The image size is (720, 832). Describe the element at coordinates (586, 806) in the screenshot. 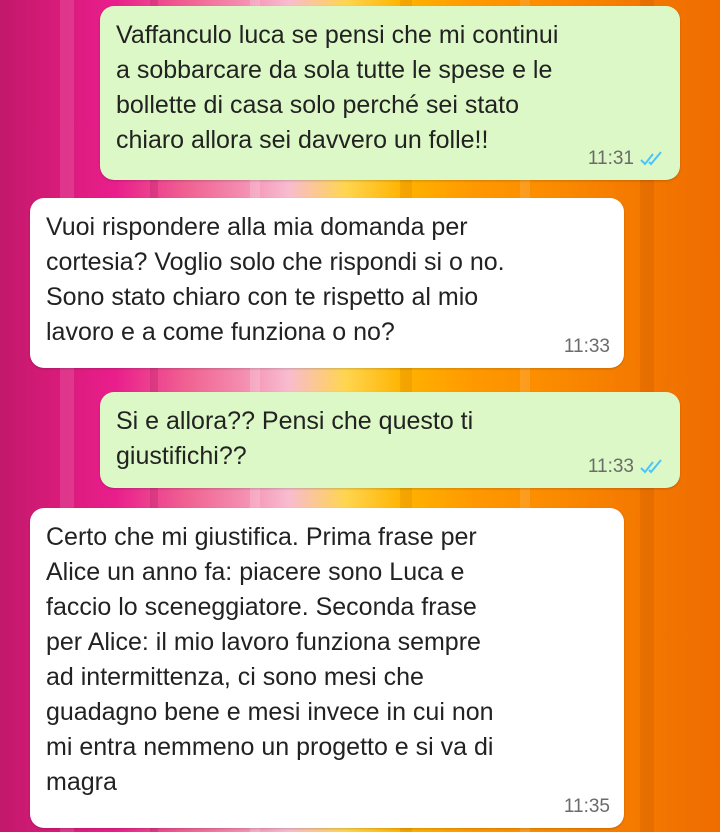

I see `message-time: 11:35` at that location.